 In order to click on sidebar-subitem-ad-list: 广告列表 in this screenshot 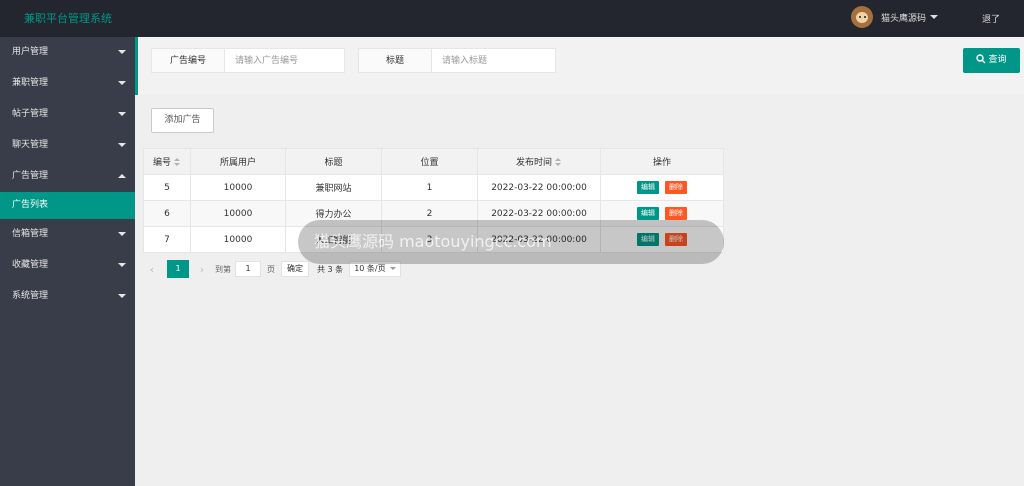, I will do `click(67, 205)`.